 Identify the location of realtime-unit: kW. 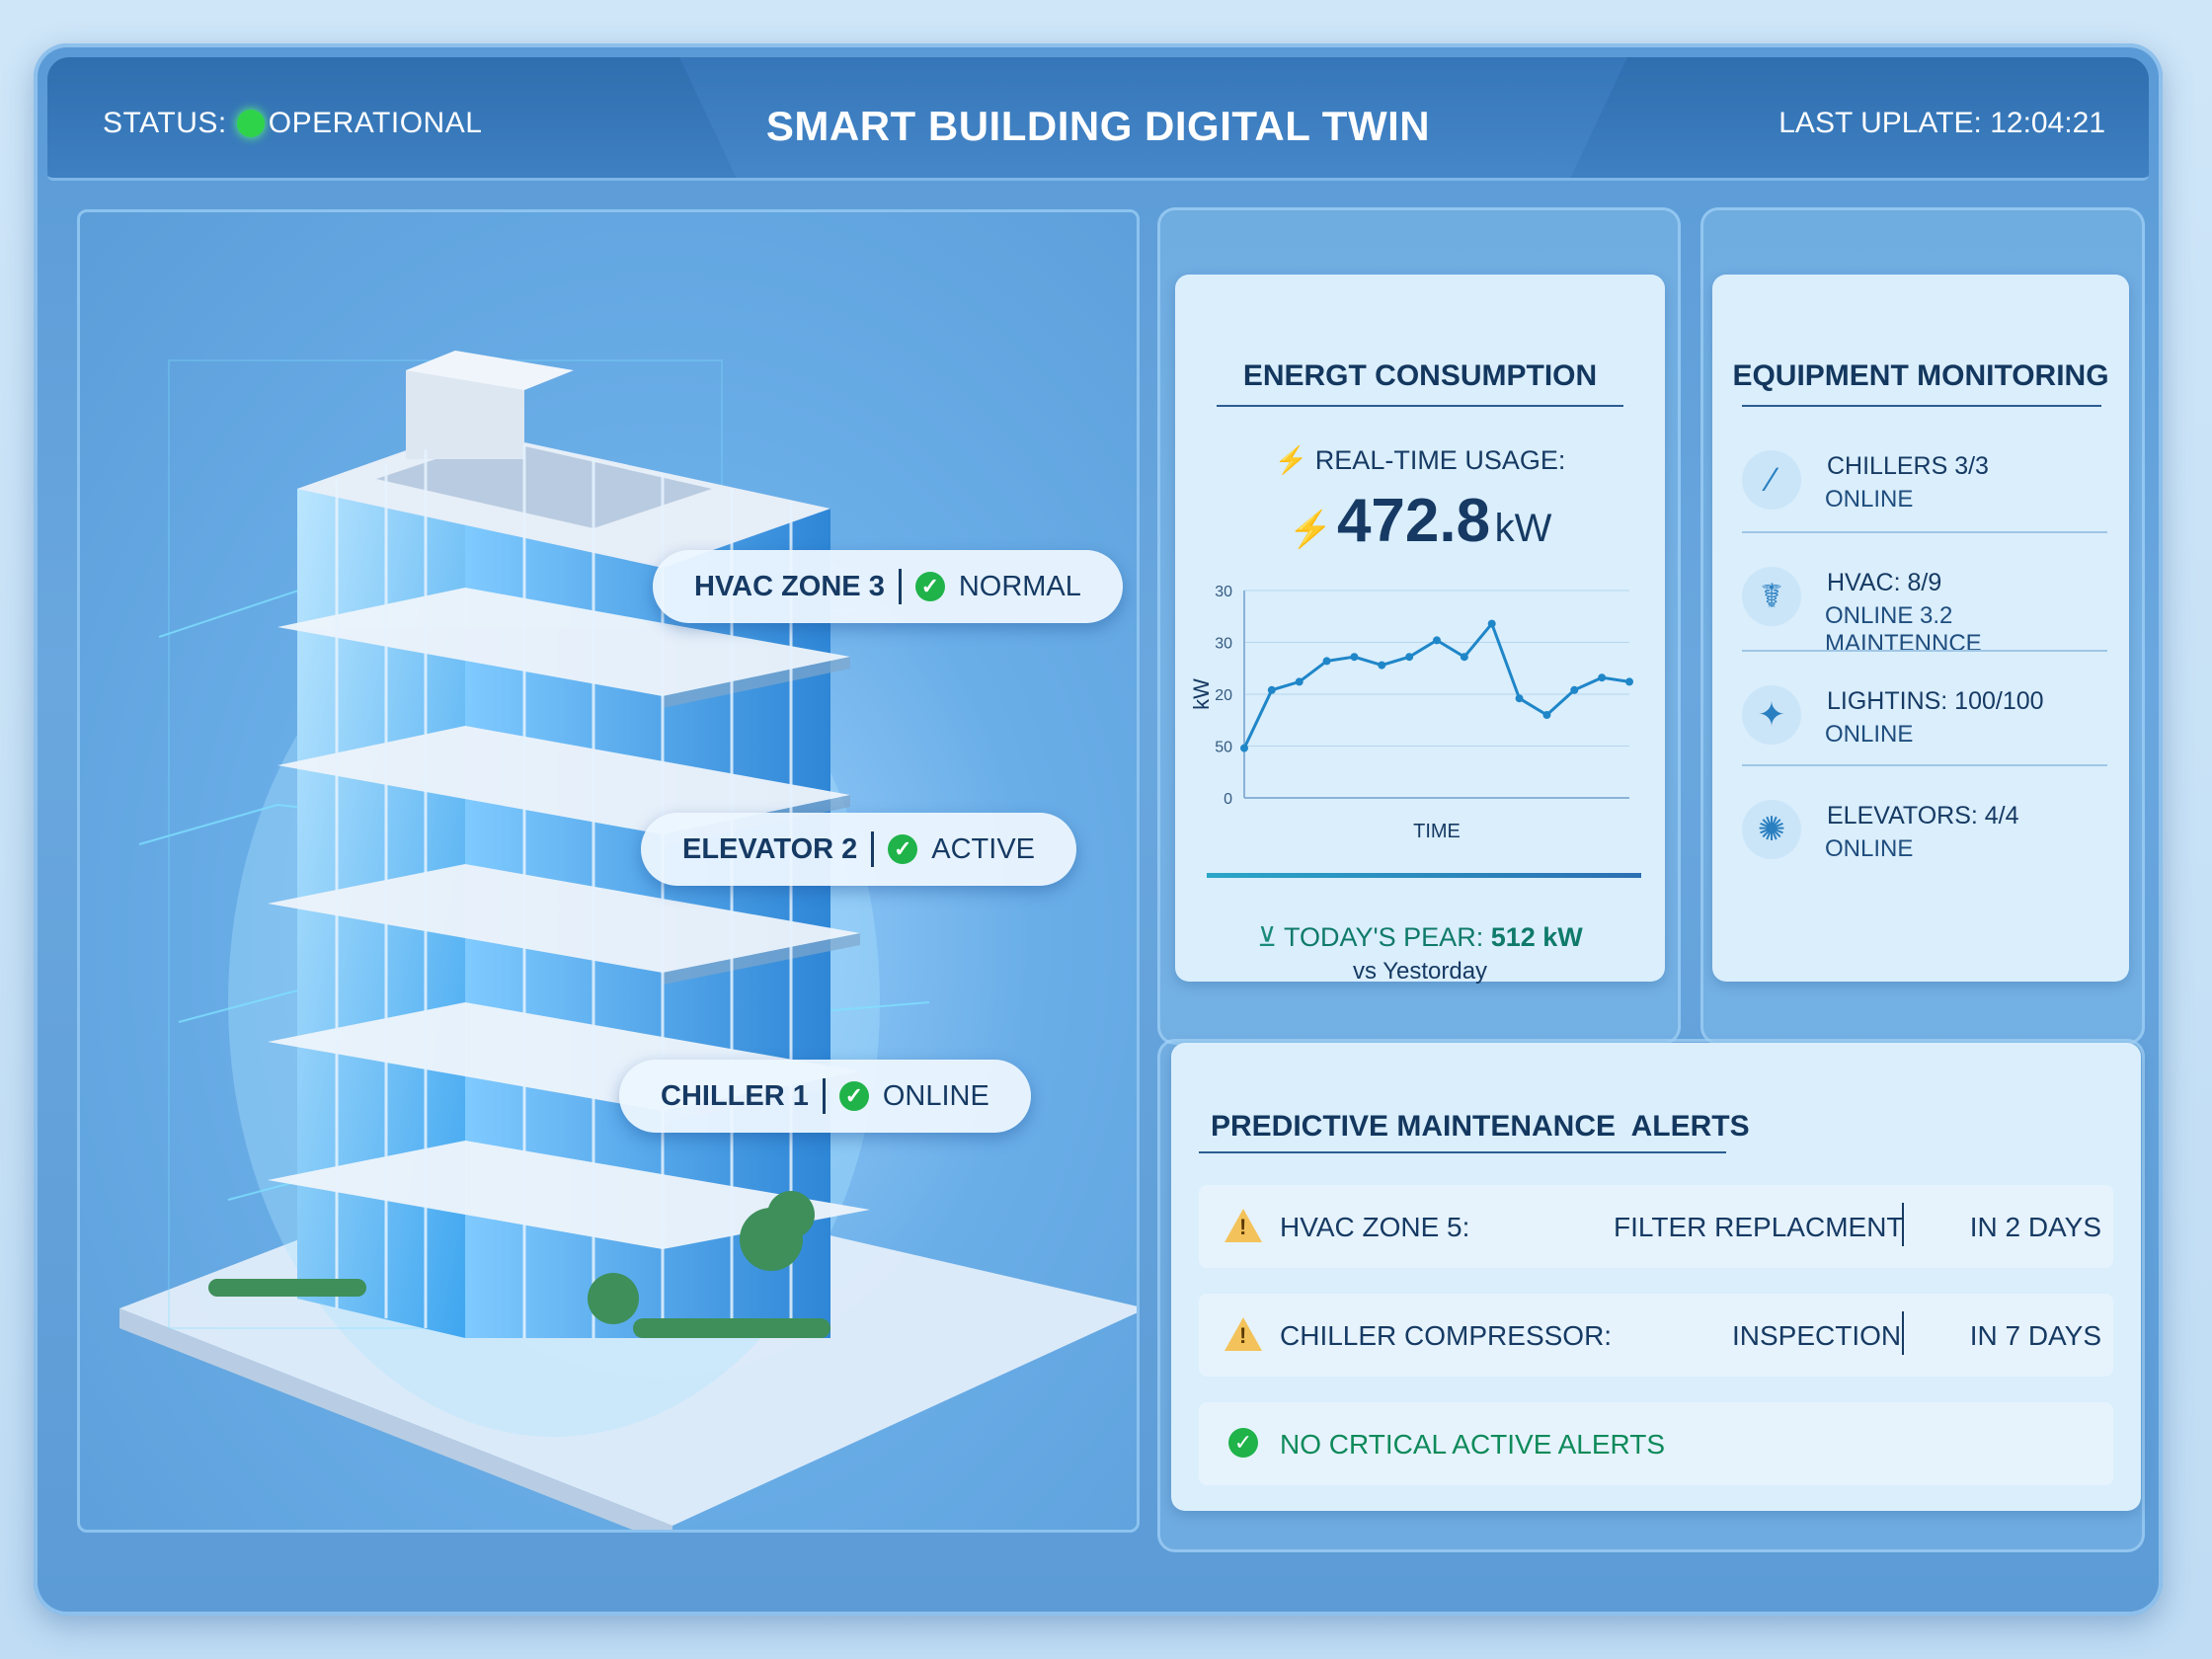
(1523, 528).